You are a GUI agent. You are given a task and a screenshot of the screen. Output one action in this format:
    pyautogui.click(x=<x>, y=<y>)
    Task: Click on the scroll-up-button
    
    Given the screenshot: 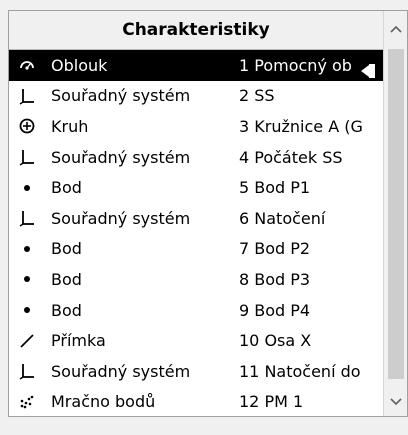 What is the action you would take?
    pyautogui.click(x=395, y=29)
    